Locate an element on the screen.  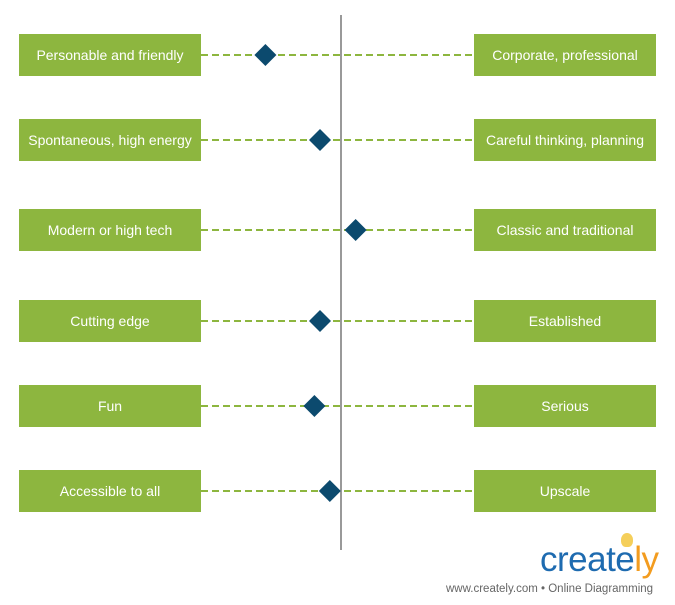
left-trait-box: Modern or high tech is located at coordinates (110, 230).